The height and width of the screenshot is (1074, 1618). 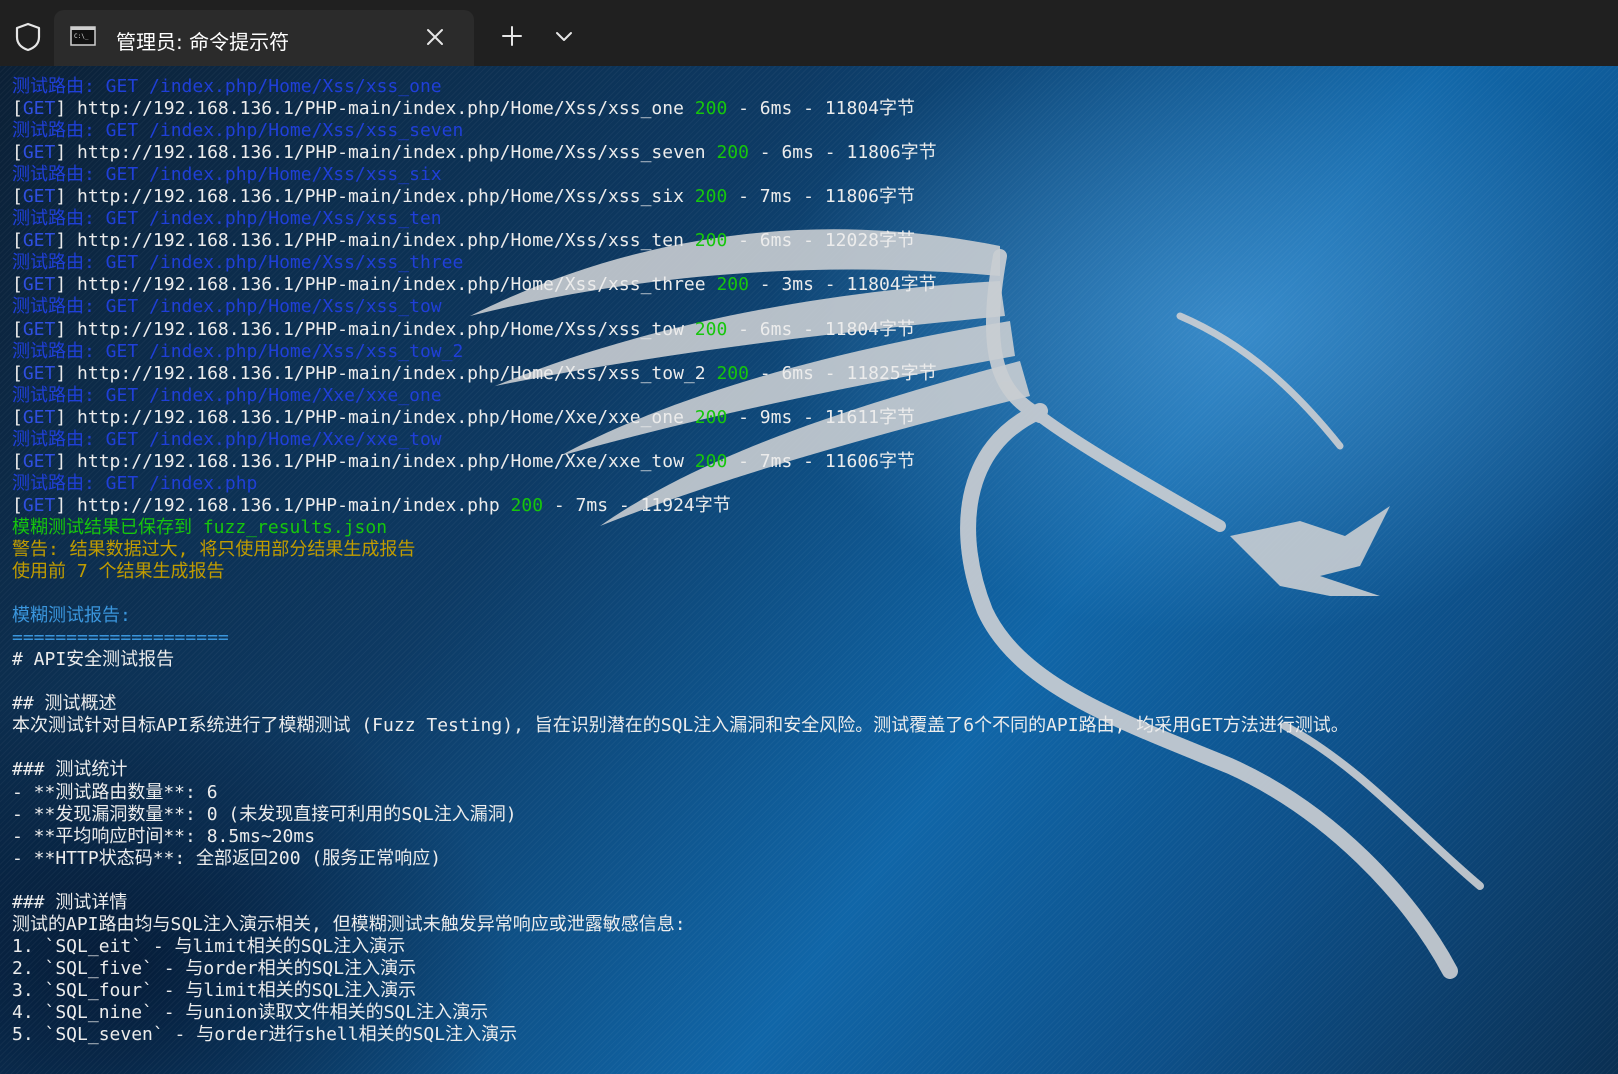 I want to click on route-line: 测试路由: GET /index.php/Home/Xss/xss_tow, so click(x=227, y=307).